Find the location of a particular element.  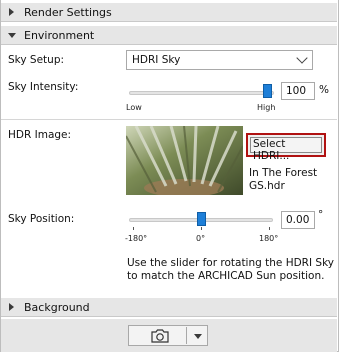

render-settings-header: Render Settings is located at coordinates (169, 12).